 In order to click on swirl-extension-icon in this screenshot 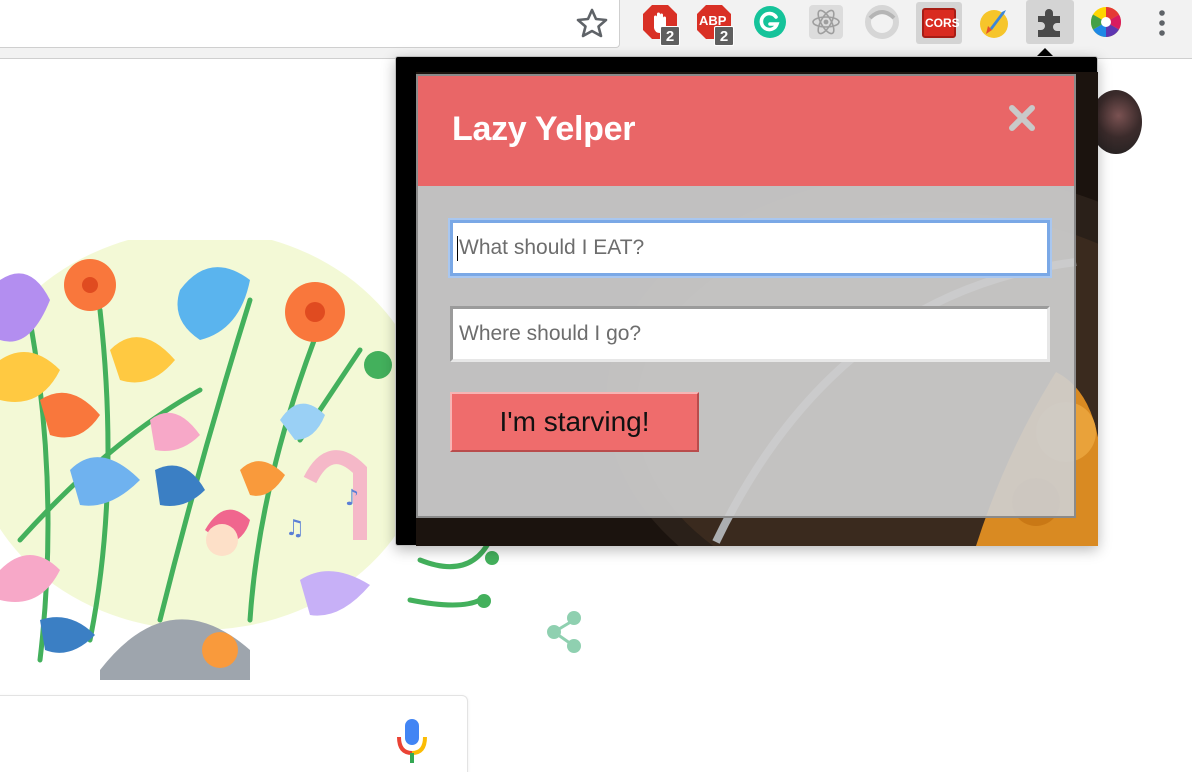, I will do `click(882, 22)`.